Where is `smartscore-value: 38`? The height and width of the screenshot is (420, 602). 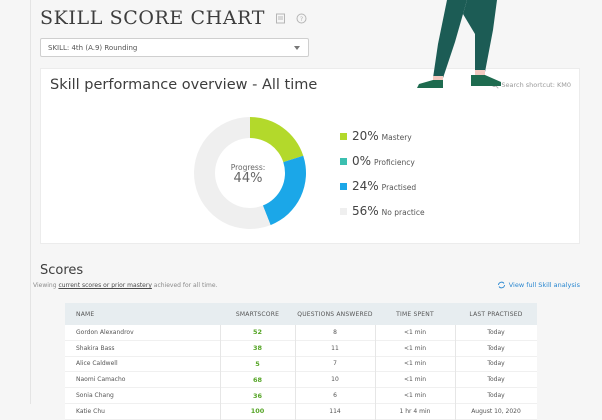 smartscore-value: 38 is located at coordinates (257, 348).